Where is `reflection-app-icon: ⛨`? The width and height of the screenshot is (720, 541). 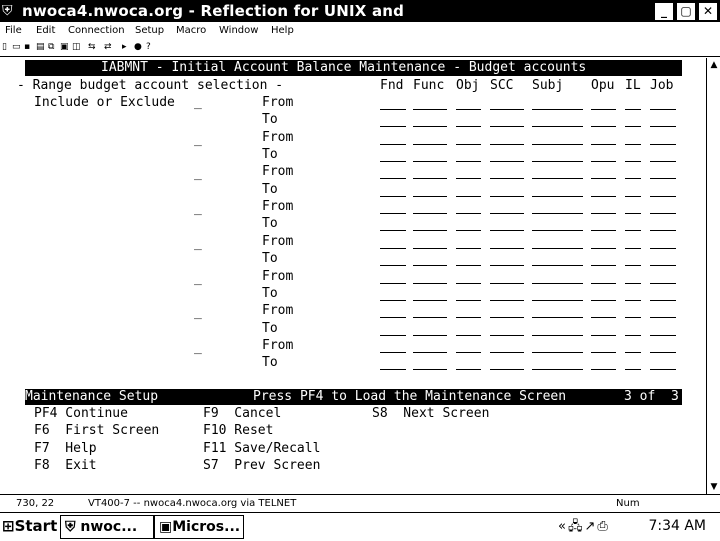
reflection-app-icon: ⛨ is located at coordinates (7, 11).